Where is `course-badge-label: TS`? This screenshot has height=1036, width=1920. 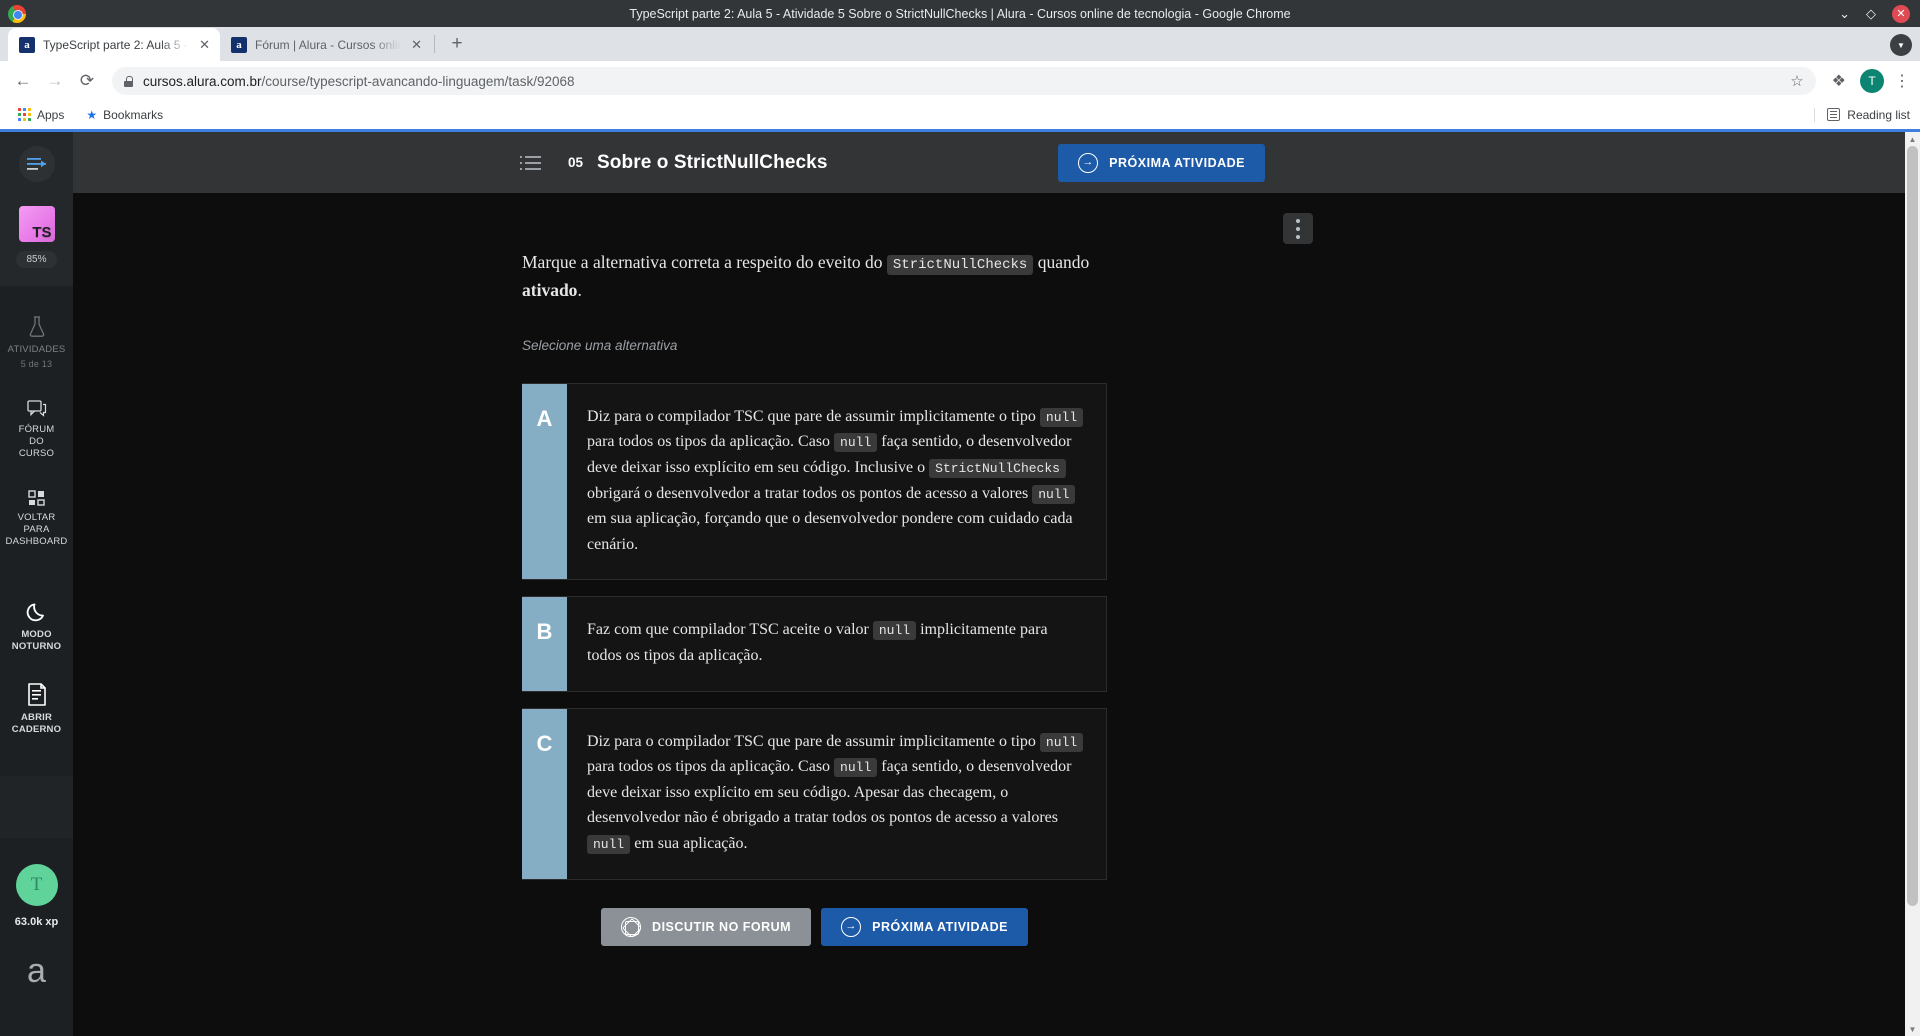
course-badge-label: TS is located at coordinates (42, 232).